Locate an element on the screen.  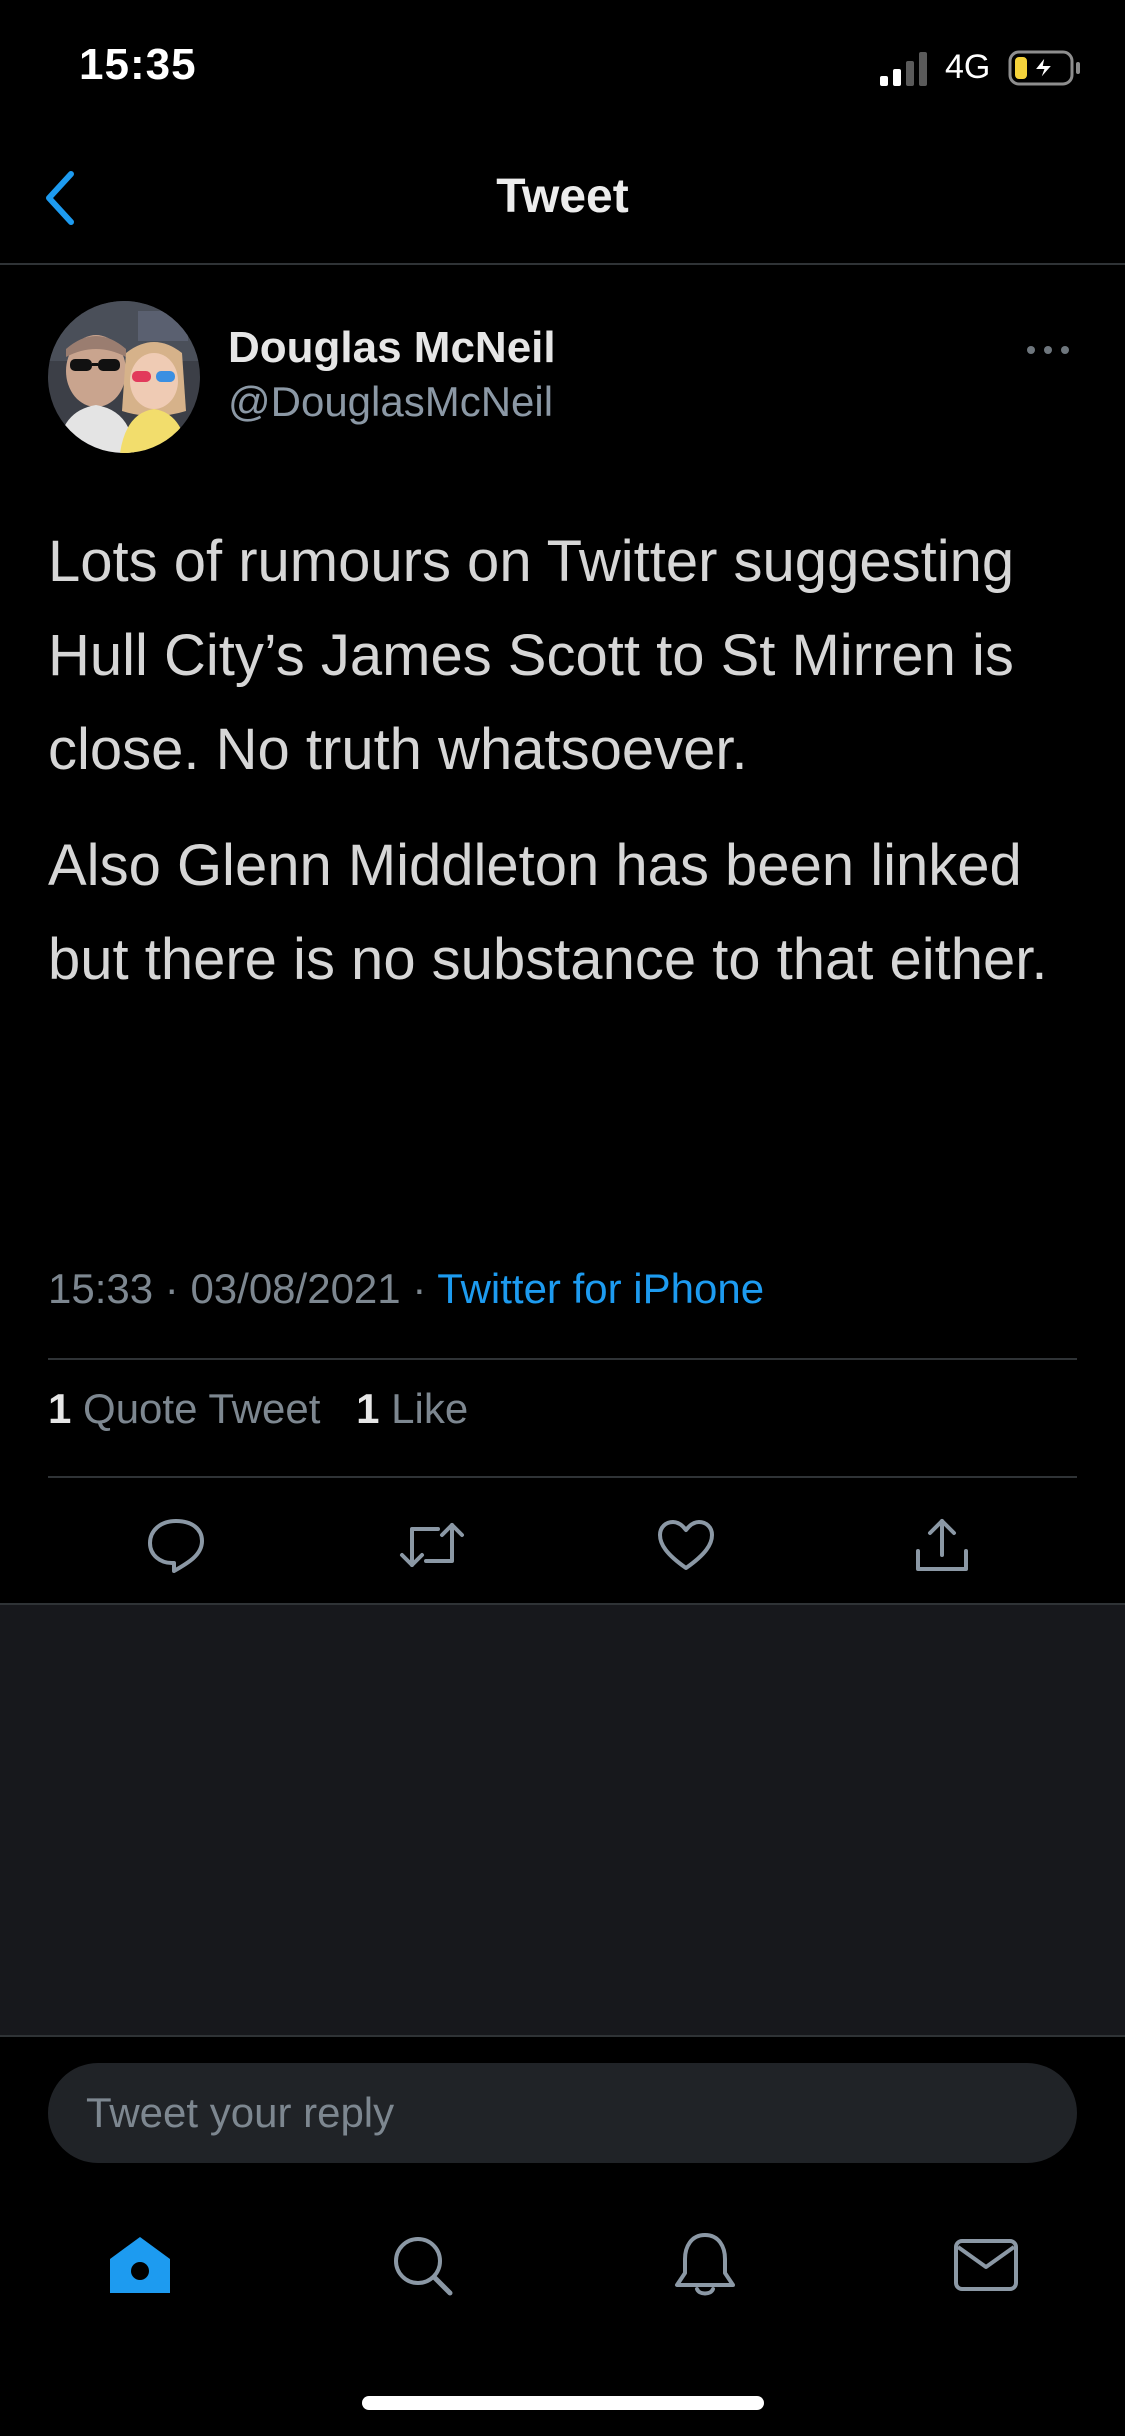
share-button is located at coordinates (942, 1545).